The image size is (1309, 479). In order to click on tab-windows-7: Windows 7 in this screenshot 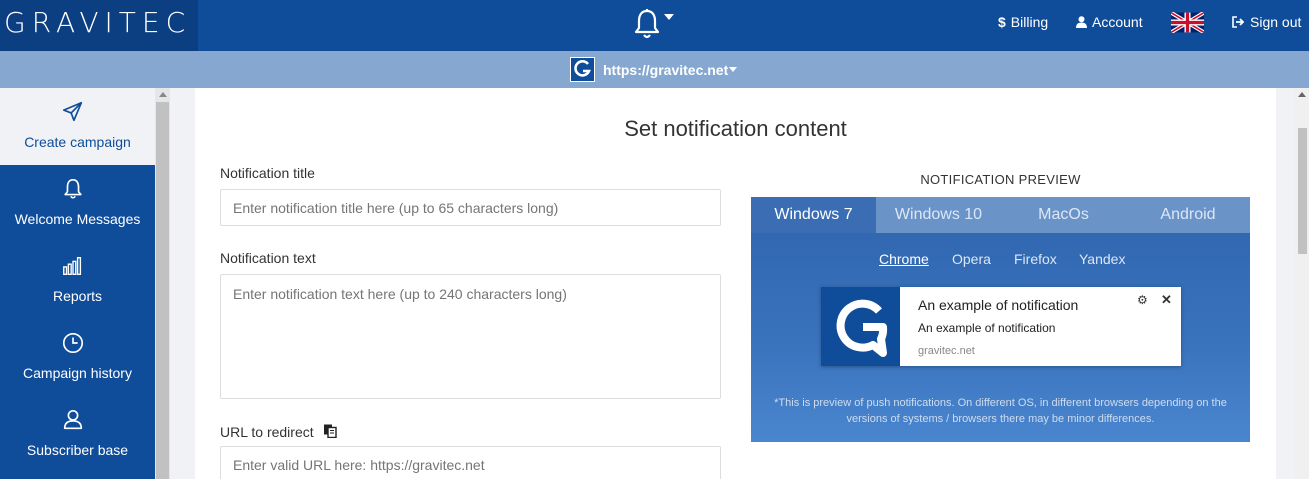, I will do `click(813, 215)`.